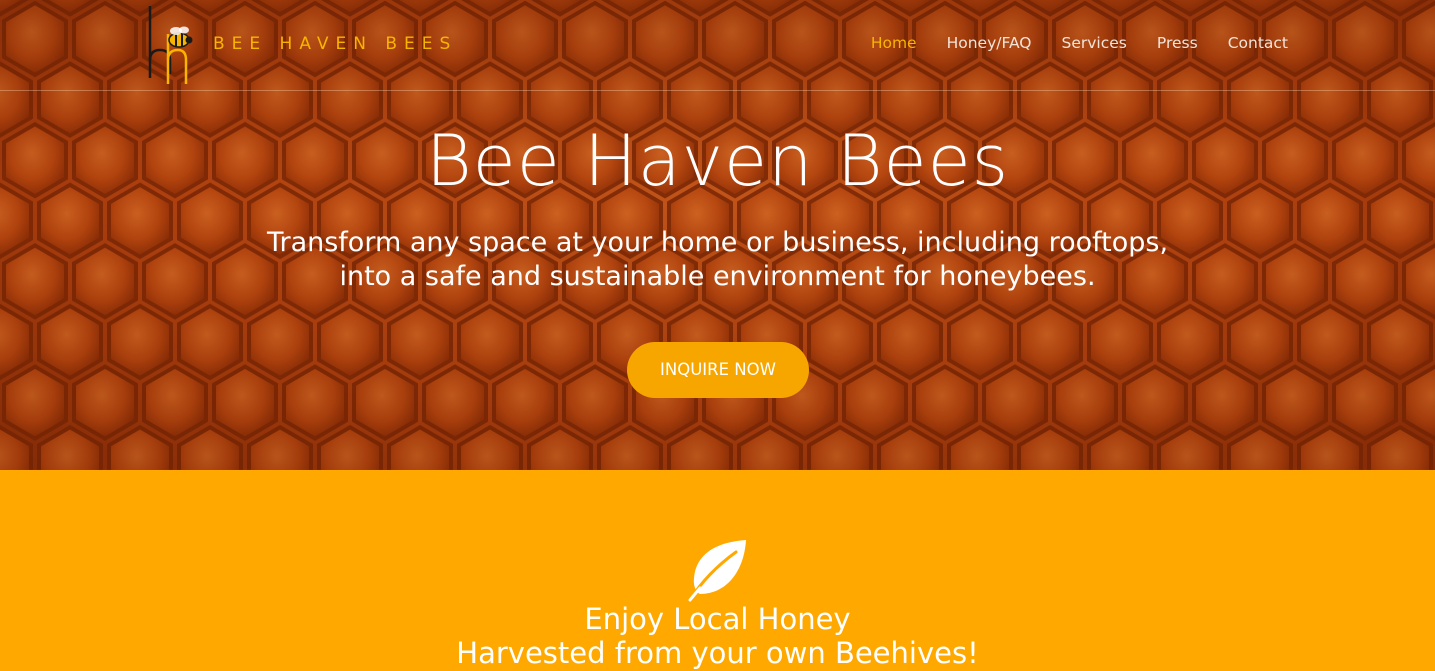 This screenshot has height=671, width=1435. Describe the element at coordinates (1177, 43) in the screenshot. I see `nav-item-press: Press` at that location.